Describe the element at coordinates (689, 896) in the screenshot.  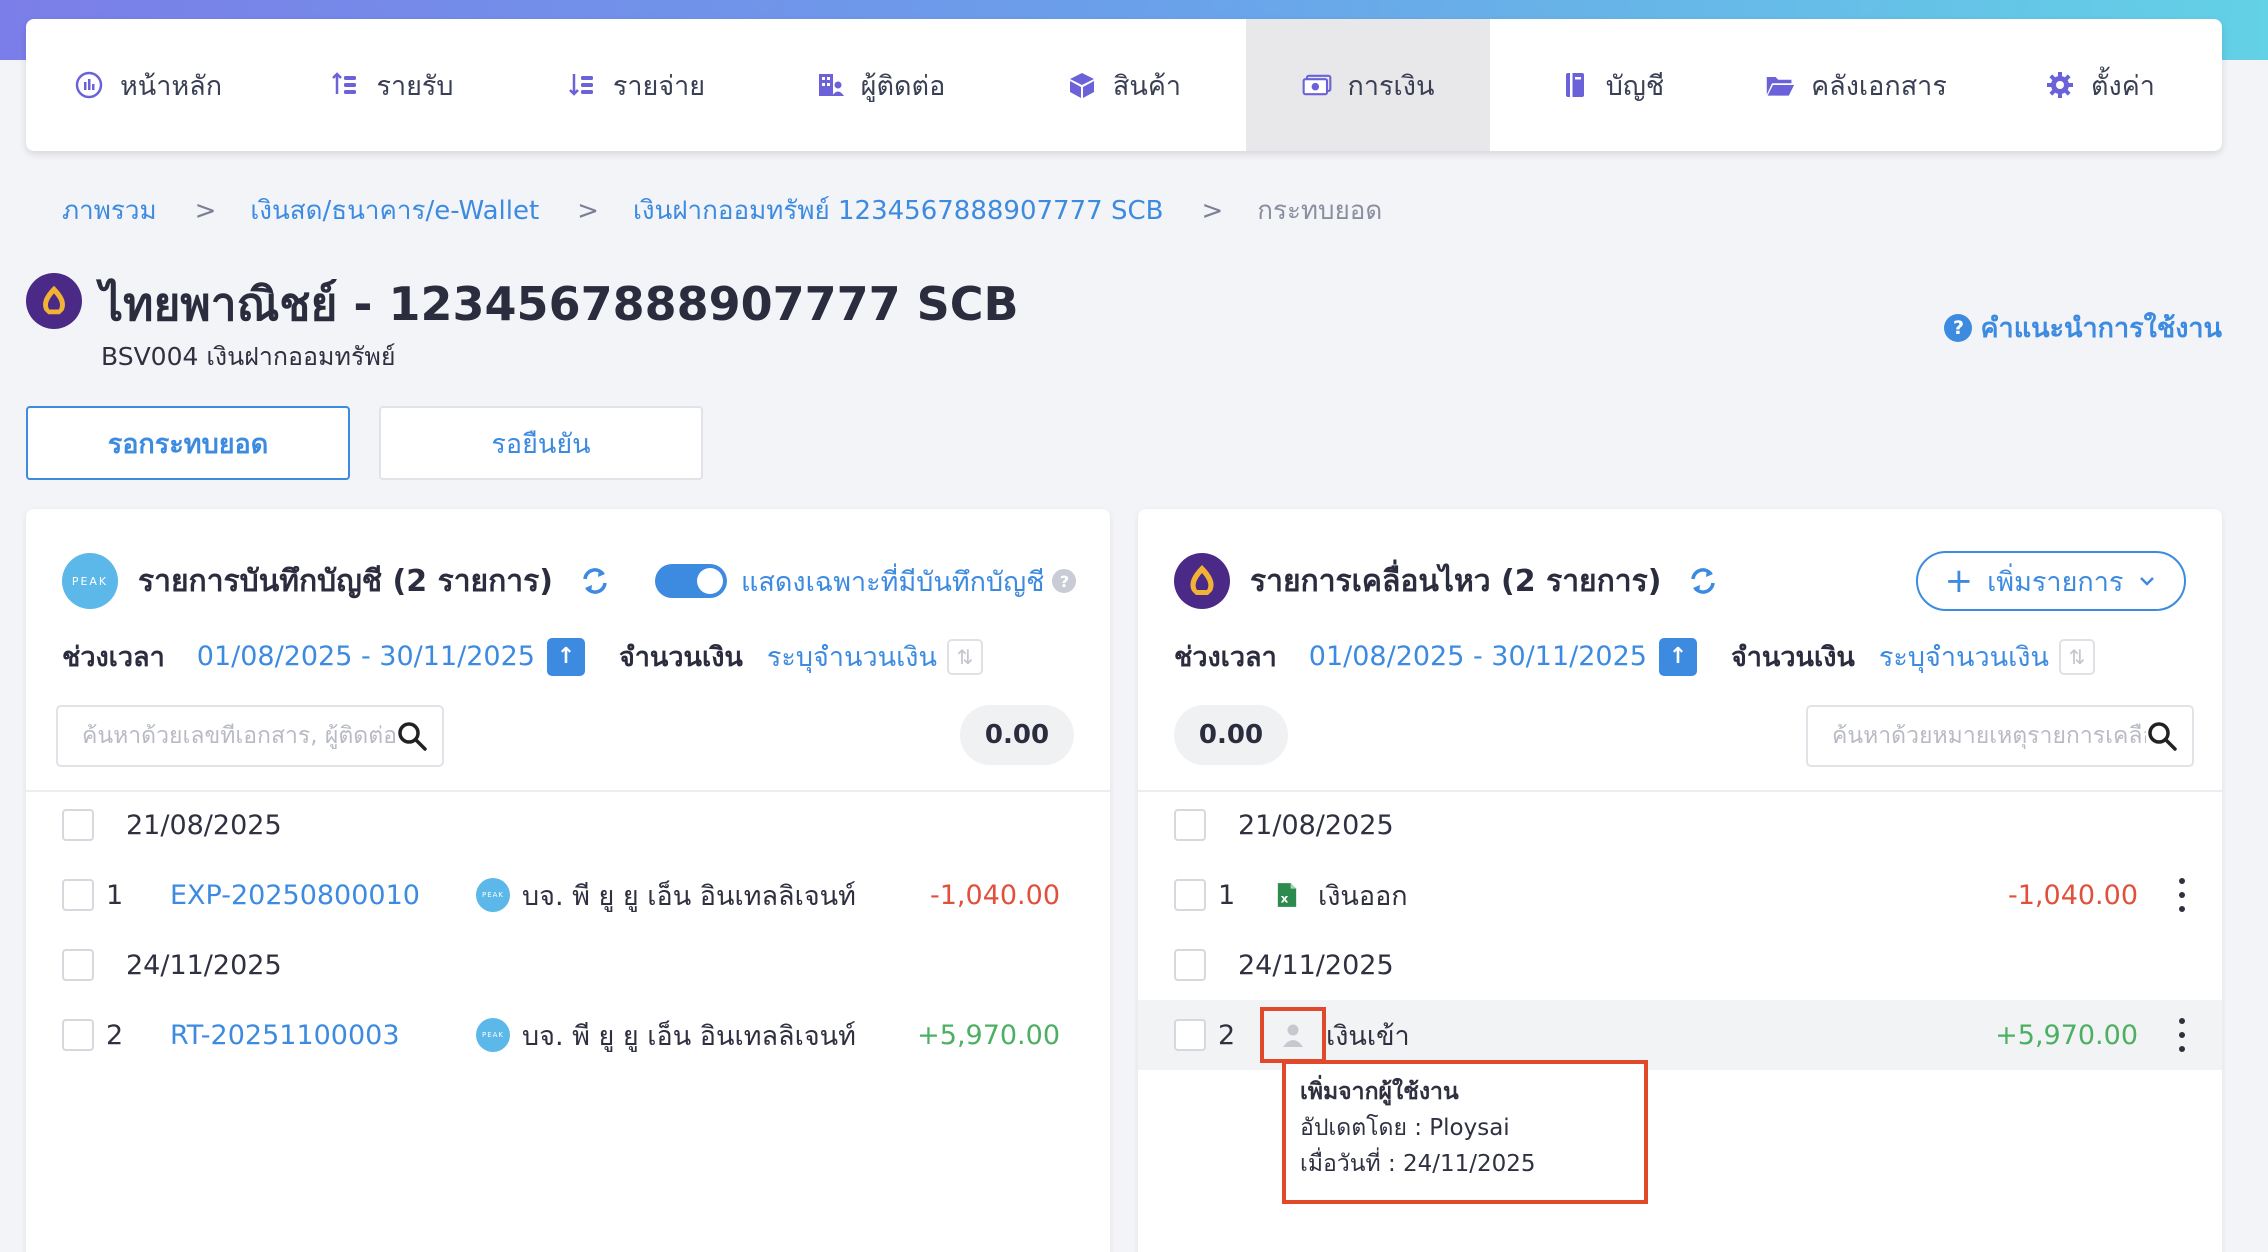
I see `contact-name: บจ. พี ยู ยู เอ็น อินเทลลิเจนท์` at that location.